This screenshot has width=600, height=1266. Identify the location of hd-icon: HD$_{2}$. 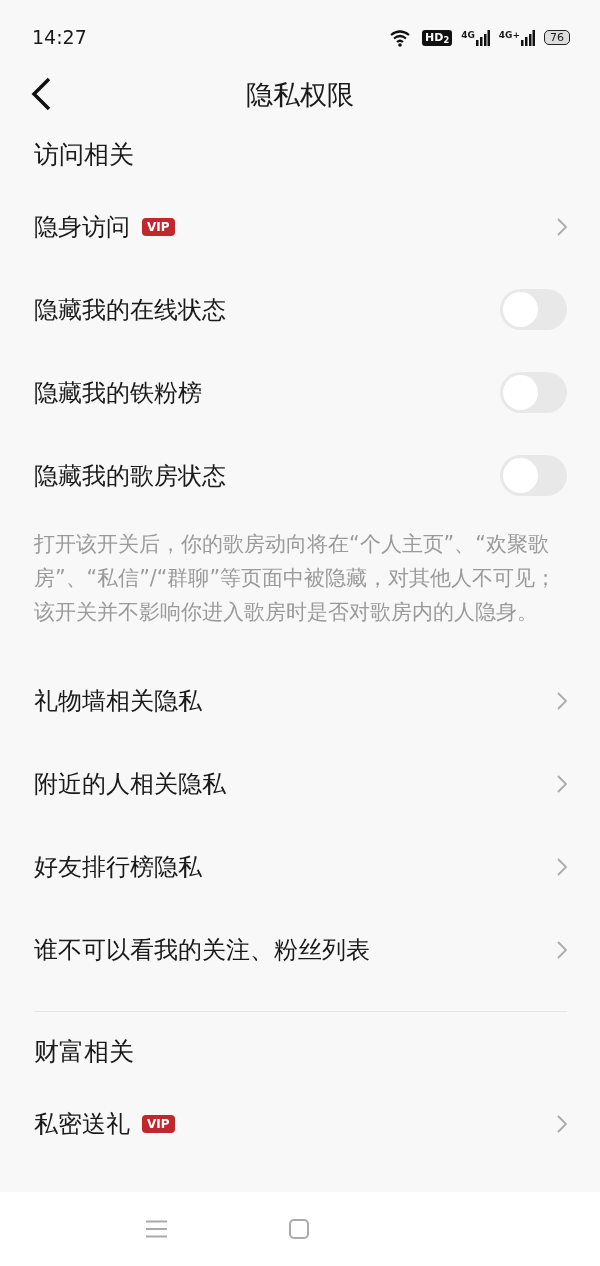
(437, 37).